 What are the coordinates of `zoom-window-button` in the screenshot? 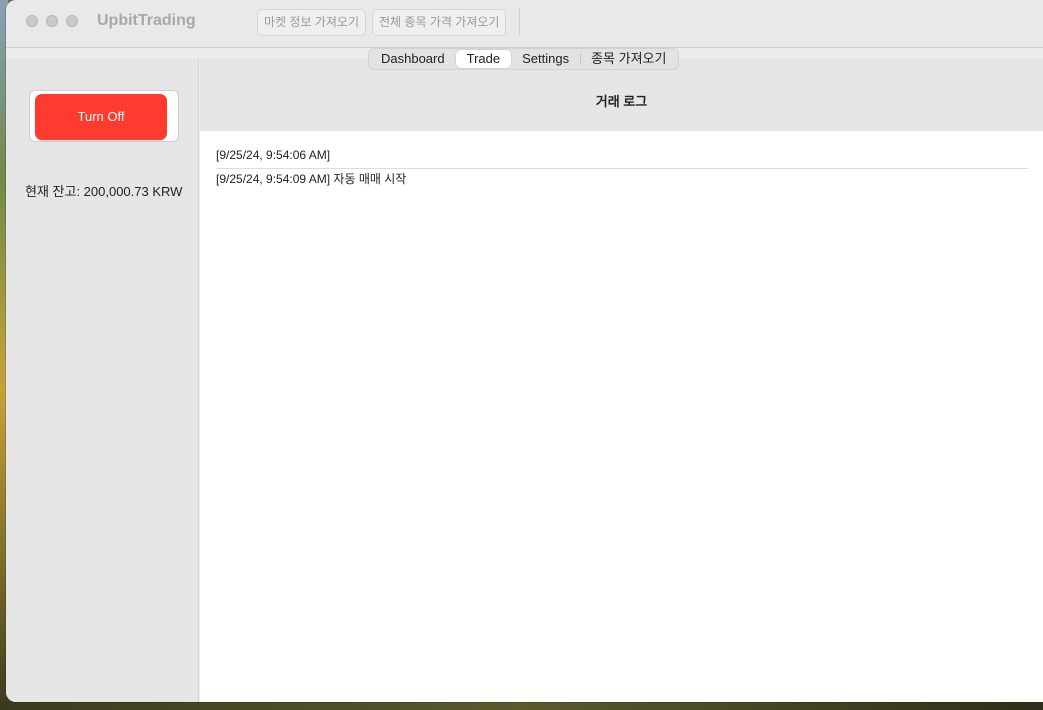 It's located at (72, 21).